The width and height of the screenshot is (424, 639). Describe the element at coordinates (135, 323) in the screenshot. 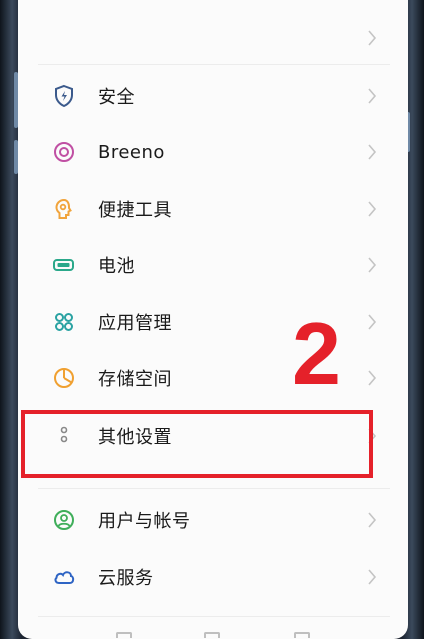

I see `settings-item-label: 应用管理` at that location.